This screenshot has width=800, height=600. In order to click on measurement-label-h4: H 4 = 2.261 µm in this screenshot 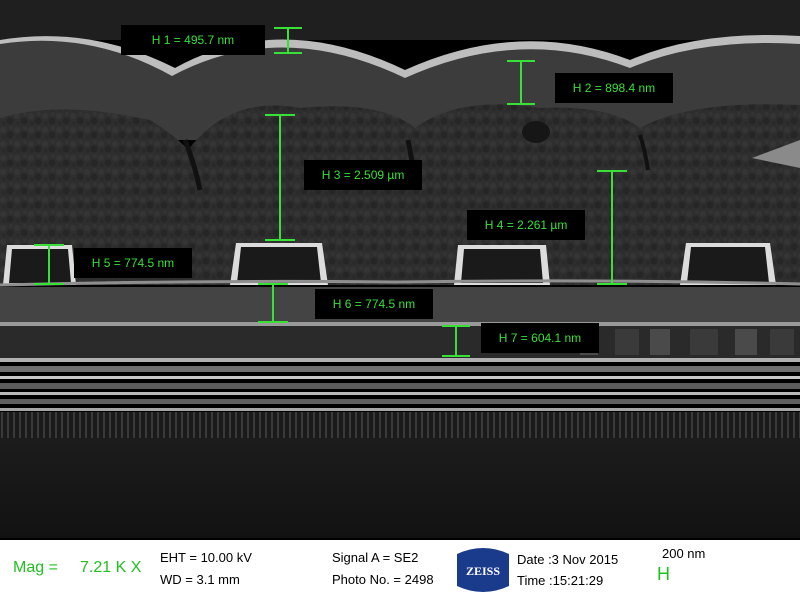, I will do `click(526, 225)`.